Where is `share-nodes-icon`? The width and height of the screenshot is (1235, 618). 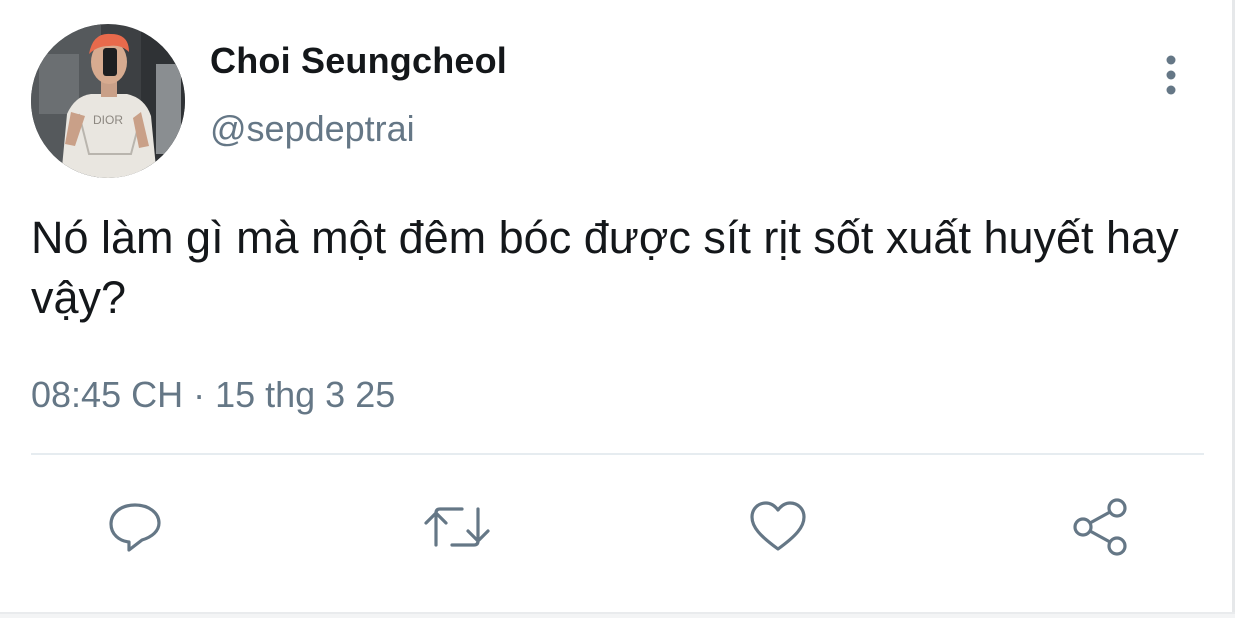
share-nodes-icon is located at coordinates (1100, 527).